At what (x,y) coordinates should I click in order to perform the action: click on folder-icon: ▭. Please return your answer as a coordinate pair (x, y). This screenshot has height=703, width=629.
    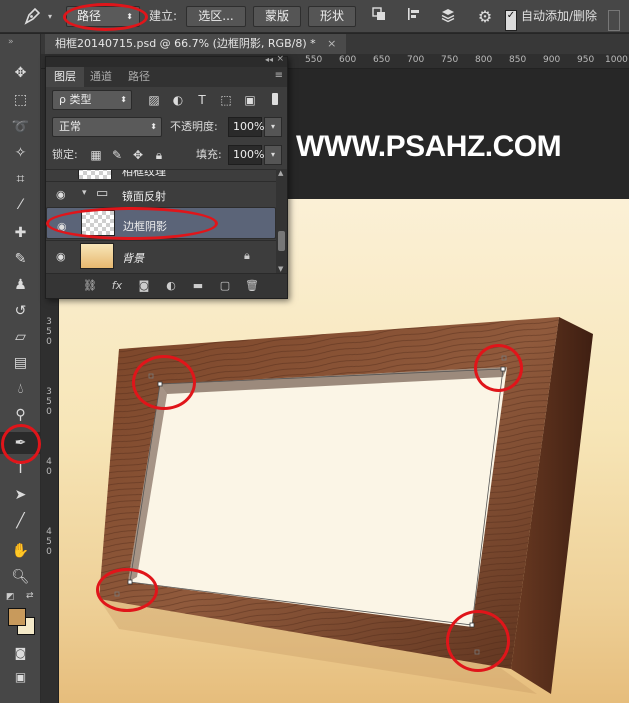
    Looking at the image, I should click on (102, 193).